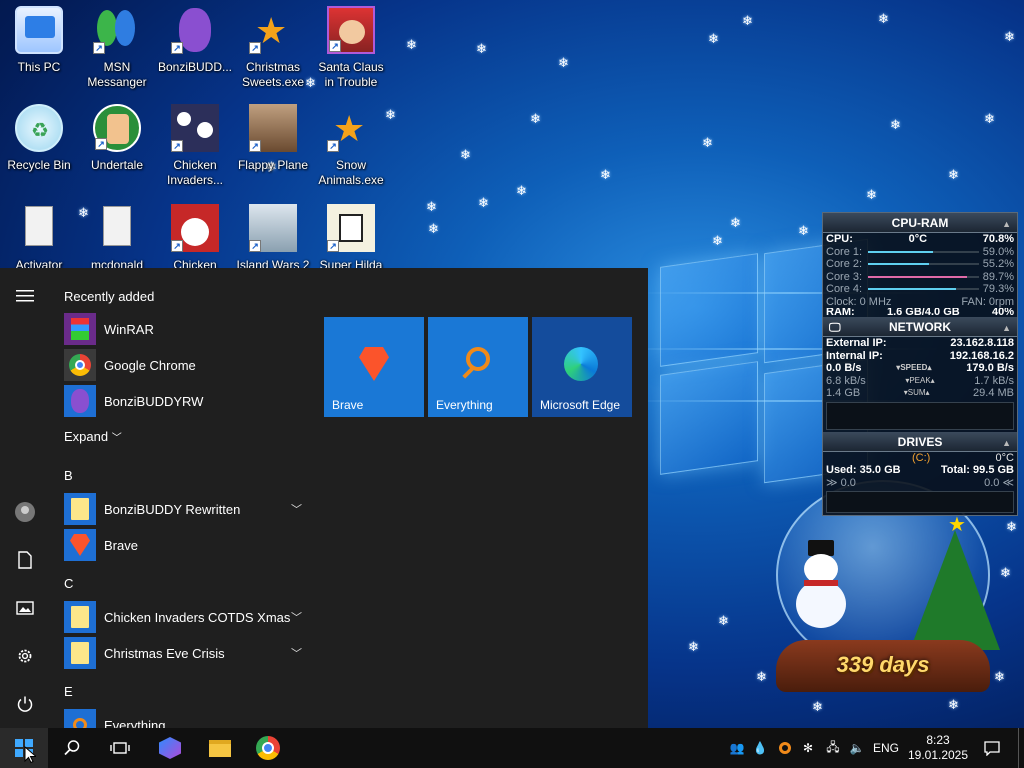 The image size is (1024, 768). What do you see at coordinates (351, 54) in the screenshot?
I see `desktop-icon-santa-claus-in-trouble: ↗ Santa Claus in Trouble` at bounding box center [351, 54].